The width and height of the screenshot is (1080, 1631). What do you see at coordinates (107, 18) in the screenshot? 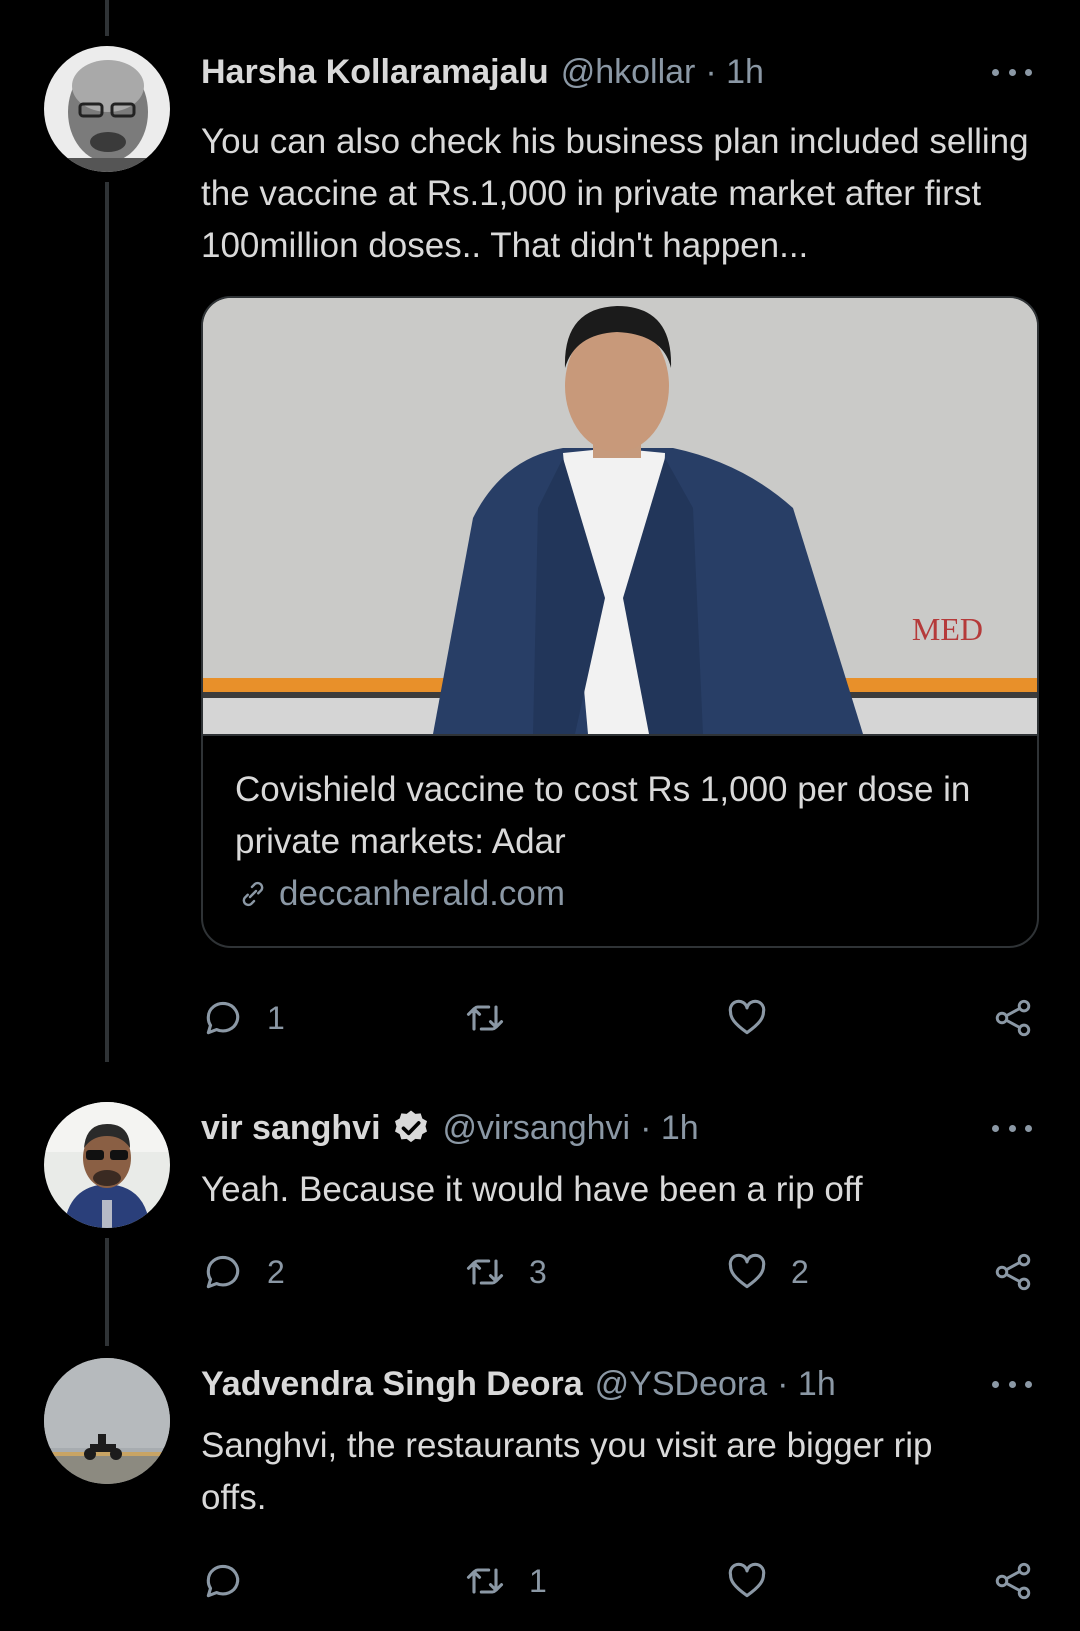
I see `thread-line-top` at bounding box center [107, 18].